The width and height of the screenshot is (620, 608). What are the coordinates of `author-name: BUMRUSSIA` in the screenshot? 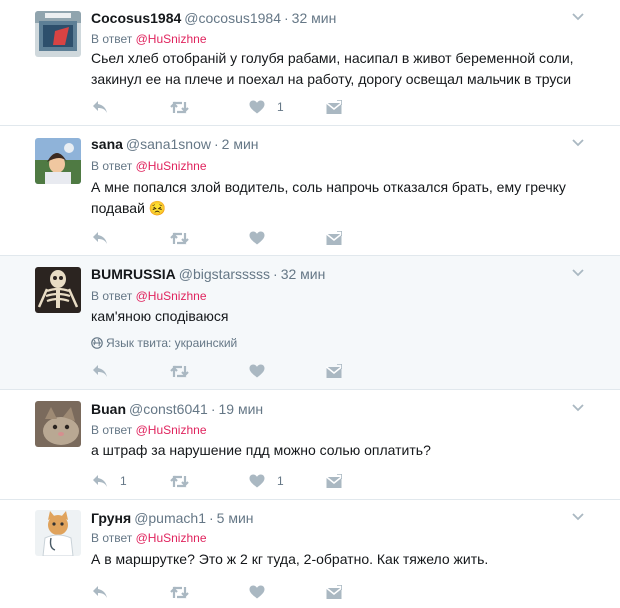 It's located at (133, 274).